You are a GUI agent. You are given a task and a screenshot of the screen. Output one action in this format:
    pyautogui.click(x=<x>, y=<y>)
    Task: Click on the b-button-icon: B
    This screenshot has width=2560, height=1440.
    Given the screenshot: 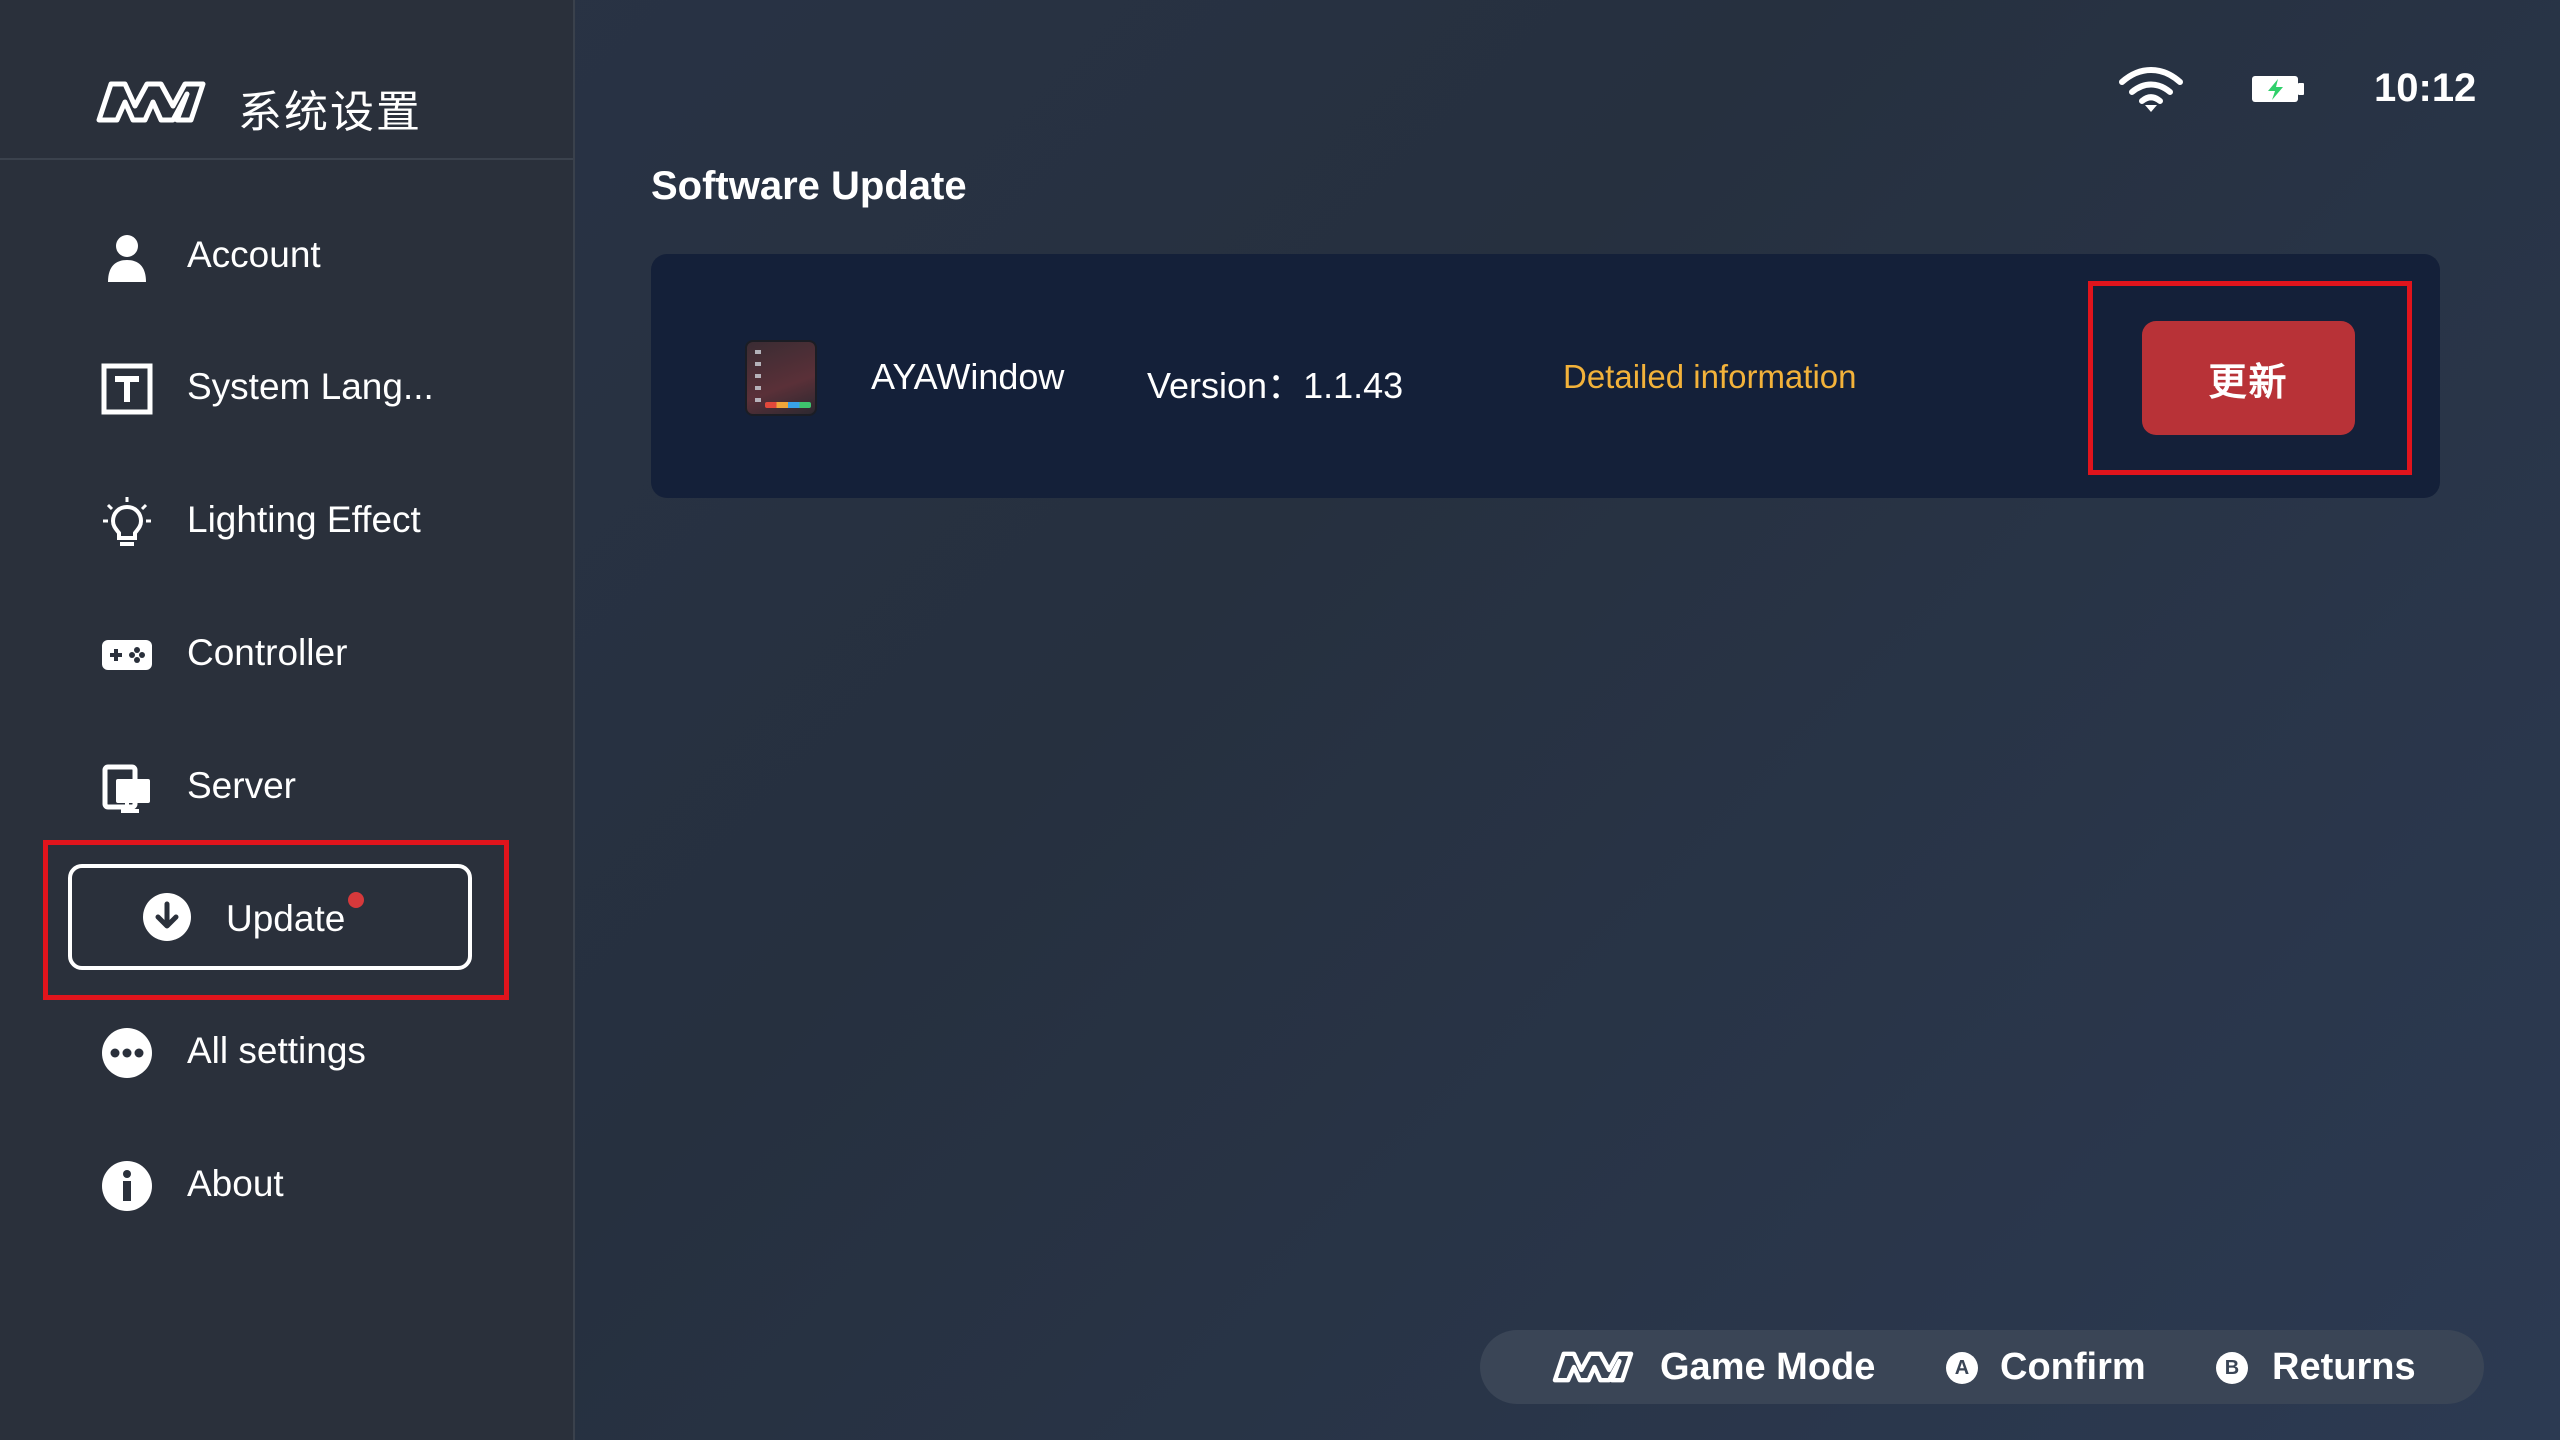 What is the action you would take?
    pyautogui.click(x=2232, y=1368)
    